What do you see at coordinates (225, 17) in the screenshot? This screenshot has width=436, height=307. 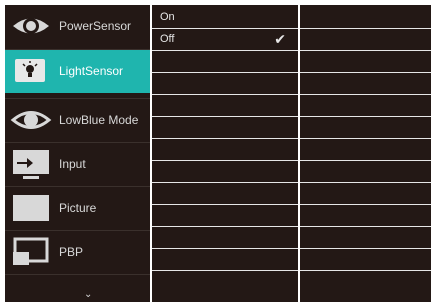 I see `option-on: On` at bounding box center [225, 17].